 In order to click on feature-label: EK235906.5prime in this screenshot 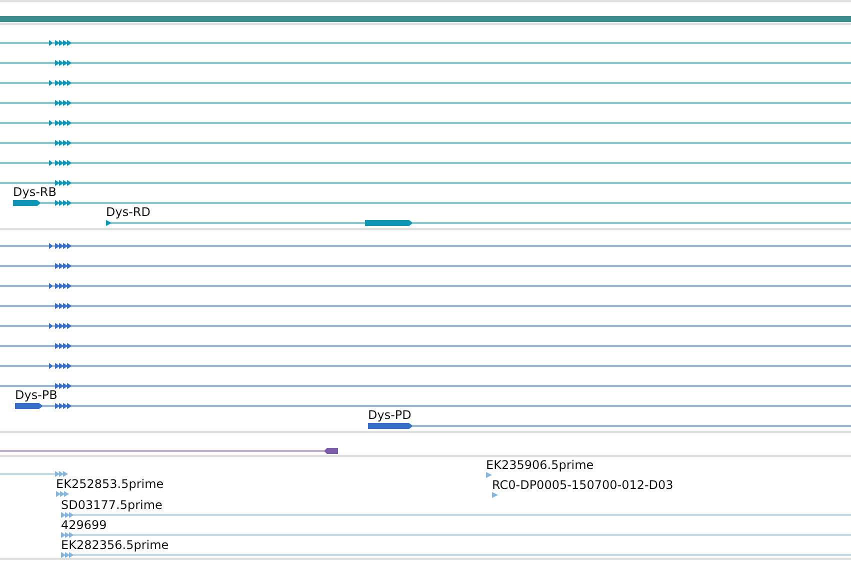, I will do `click(540, 465)`.